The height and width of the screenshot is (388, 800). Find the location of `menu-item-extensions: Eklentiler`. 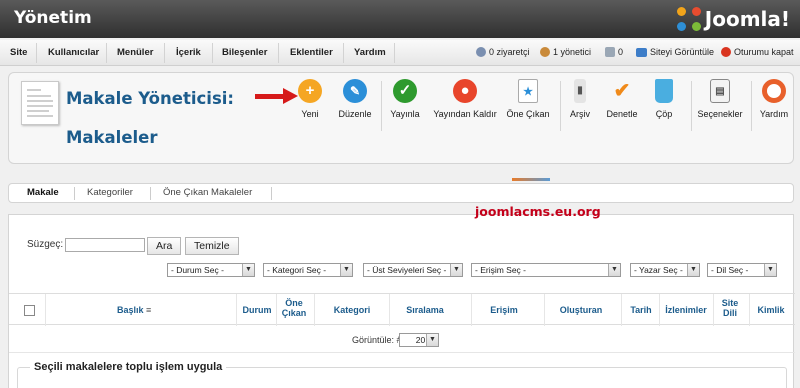

menu-item-extensions: Eklentiler is located at coordinates (311, 52).